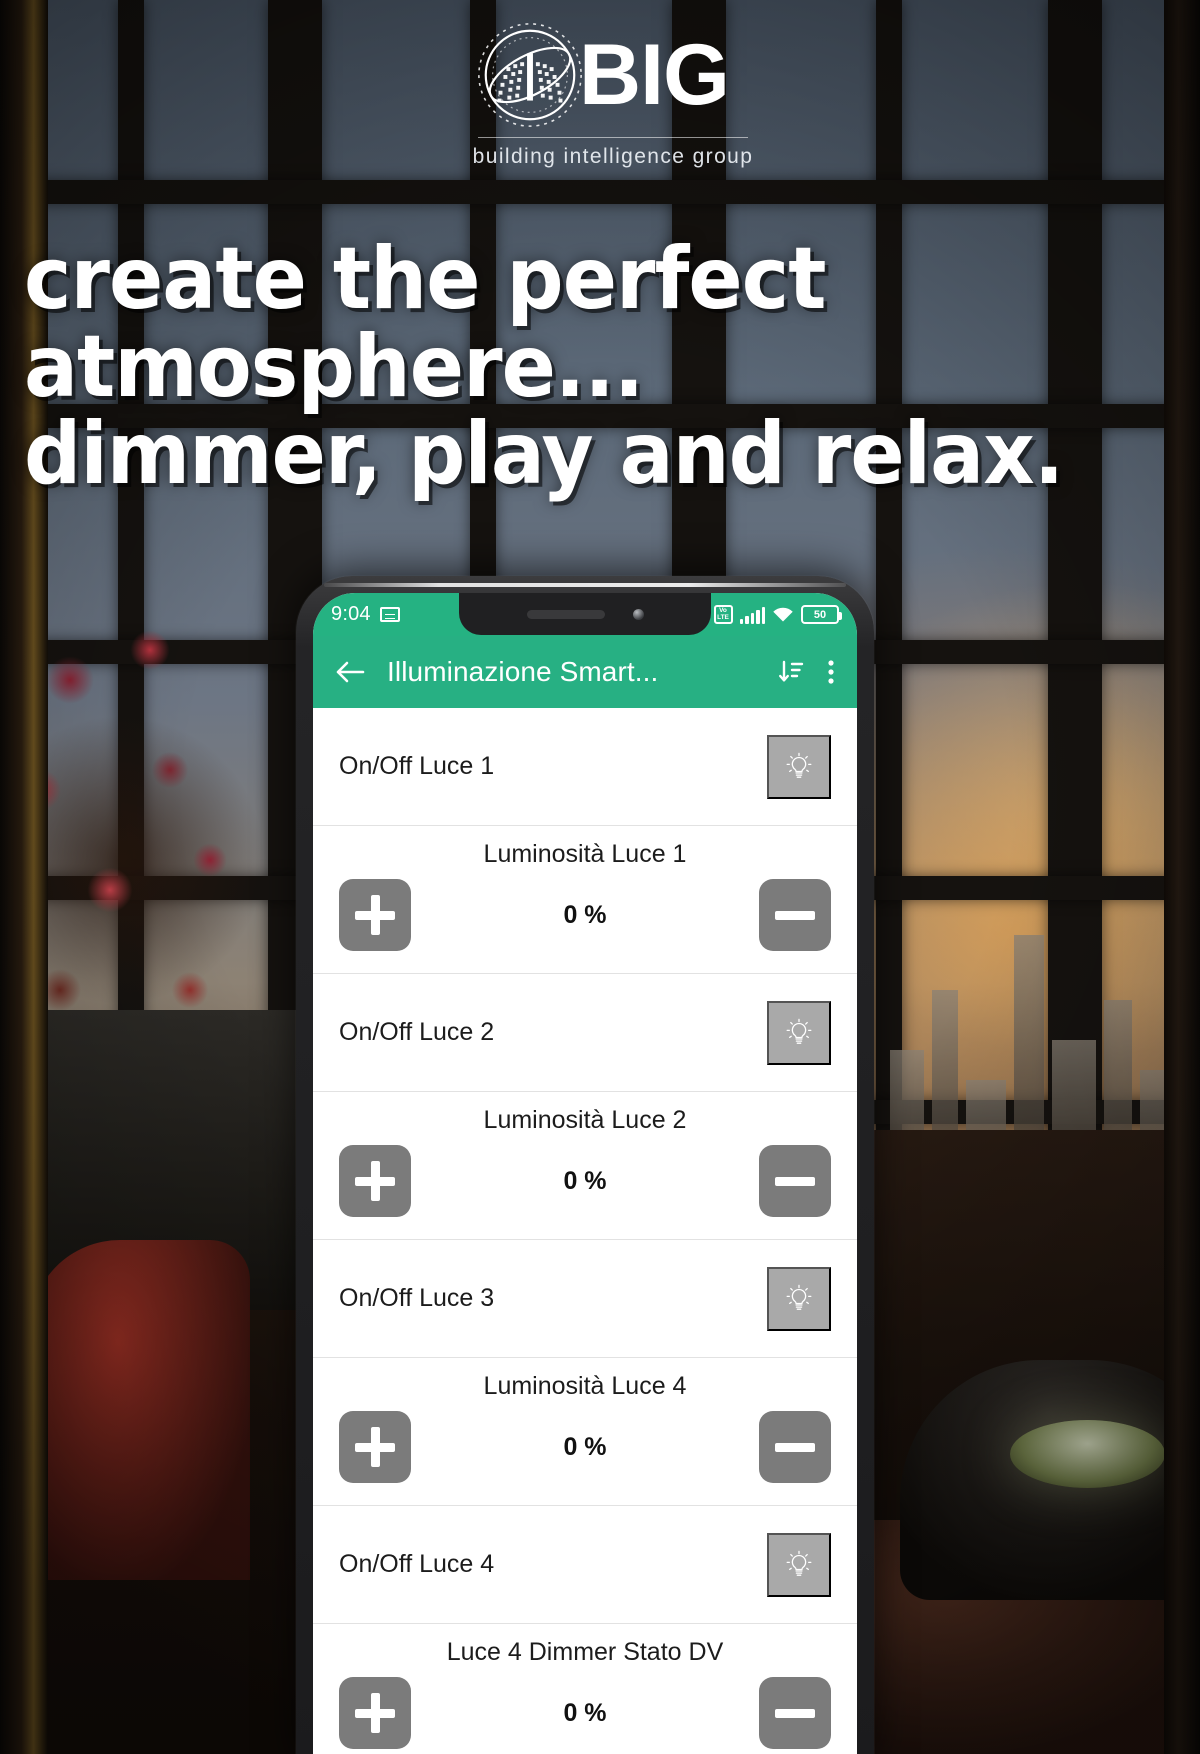 Image resolution: width=1200 pixels, height=1754 pixels. Describe the element at coordinates (425, 279) in the screenshot. I see `headline-line-1: create the perfect` at that location.